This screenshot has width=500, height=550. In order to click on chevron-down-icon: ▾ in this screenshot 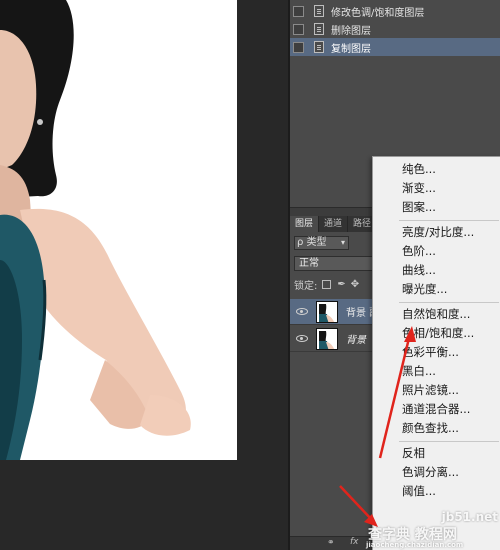, I will do `click(342, 242)`.